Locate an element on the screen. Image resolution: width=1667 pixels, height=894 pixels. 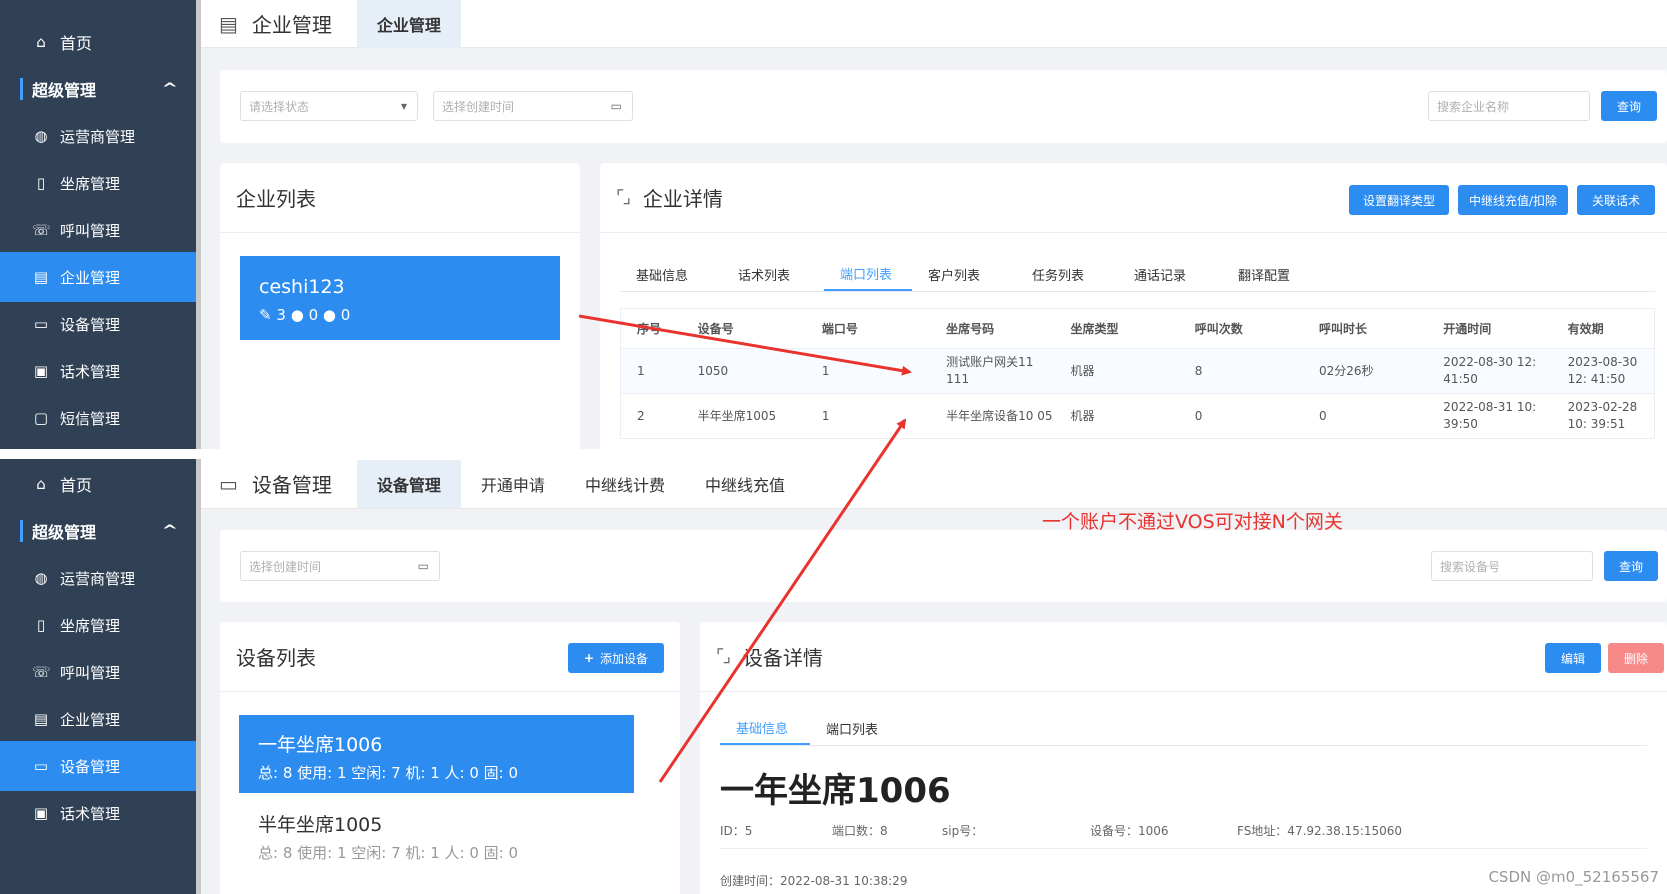
enterprise-list-card: 企业列表 ceshi123 ✎ 3 ● 0 ● 0 is located at coordinates (400, 306).